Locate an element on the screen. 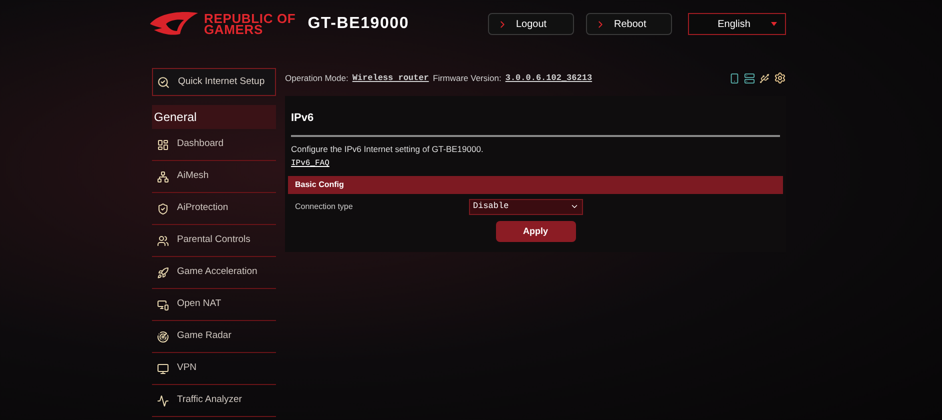 The height and width of the screenshot is (420, 942). faq-link: IPv6_FAQ is located at coordinates (310, 164).